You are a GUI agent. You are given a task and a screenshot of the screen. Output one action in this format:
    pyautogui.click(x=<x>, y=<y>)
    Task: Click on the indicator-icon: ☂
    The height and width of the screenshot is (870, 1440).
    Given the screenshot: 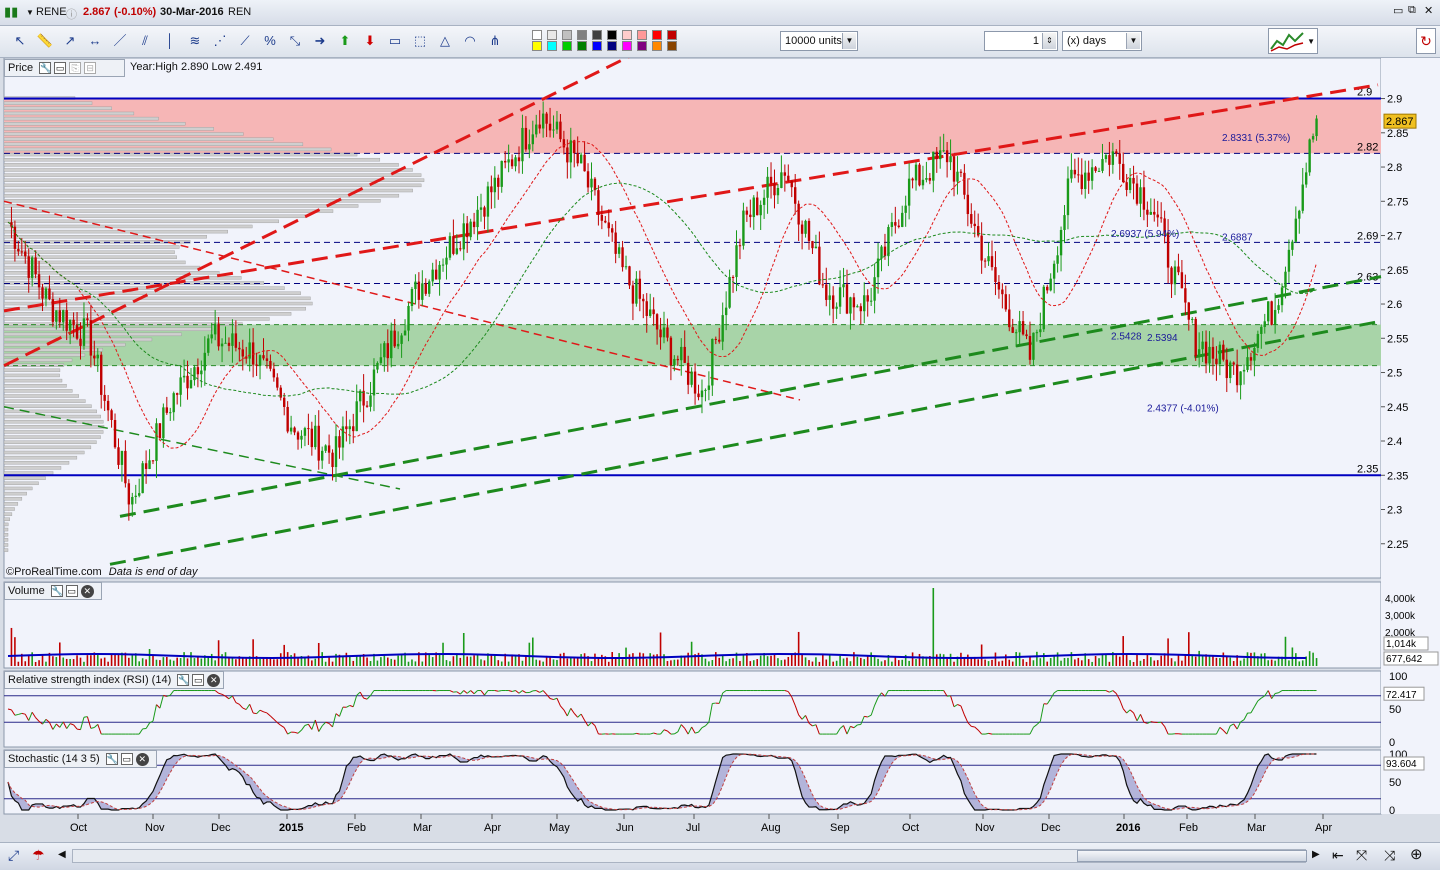 What is the action you would take?
    pyautogui.click(x=38, y=855)
    